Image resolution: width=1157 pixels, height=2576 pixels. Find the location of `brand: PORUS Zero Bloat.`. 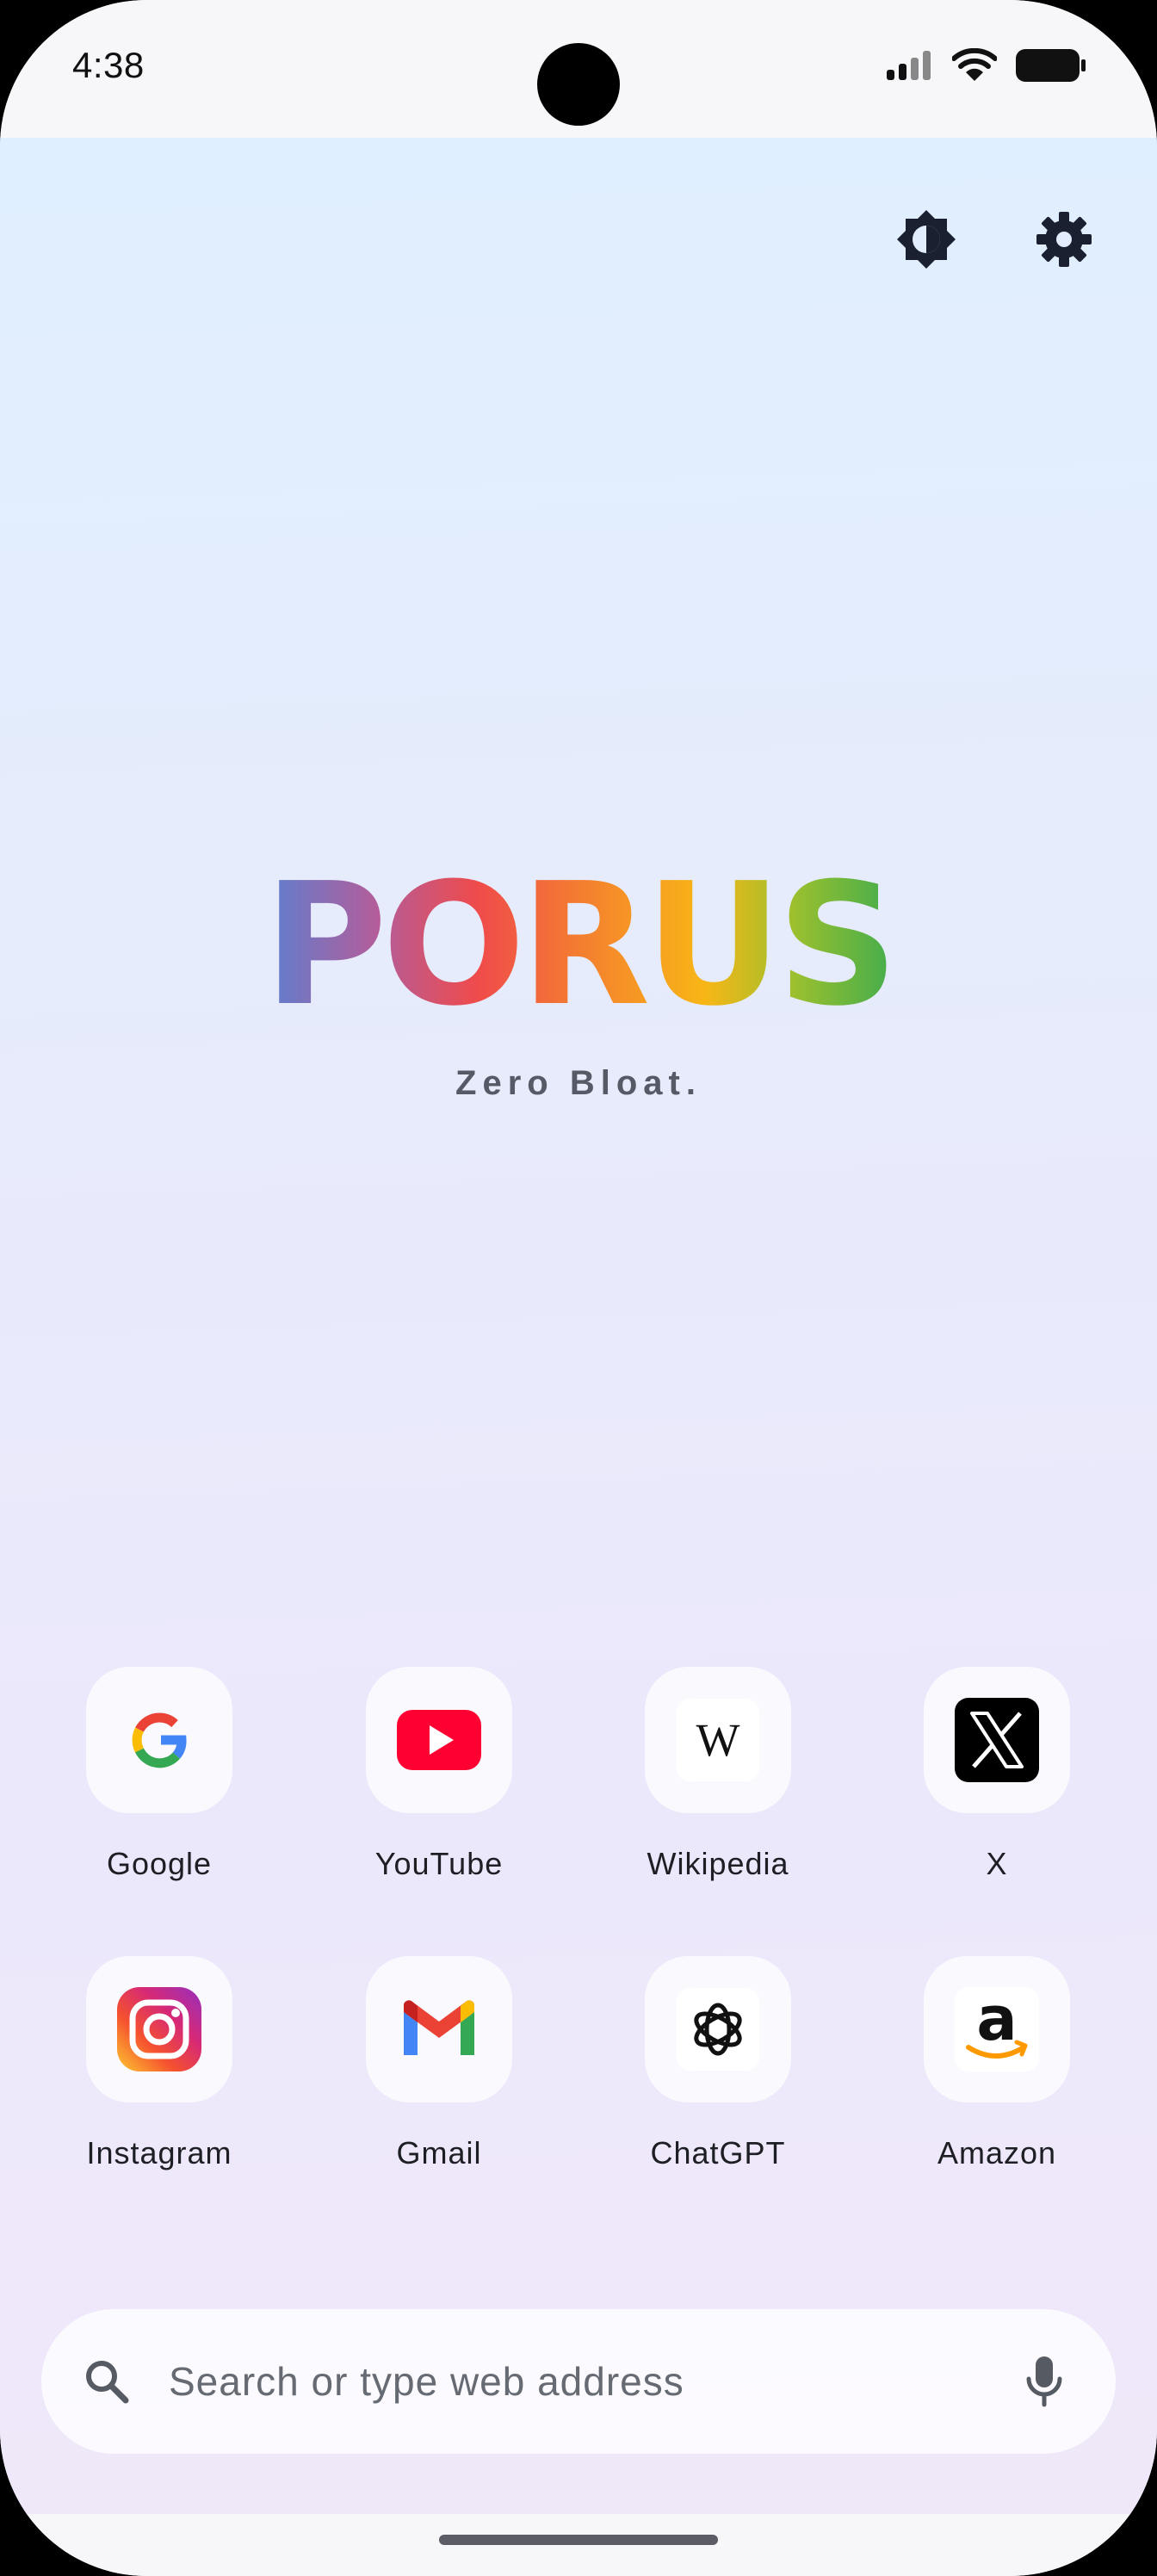

brand: PORUS Zero Bloat. is located at coordinates (579, 982).